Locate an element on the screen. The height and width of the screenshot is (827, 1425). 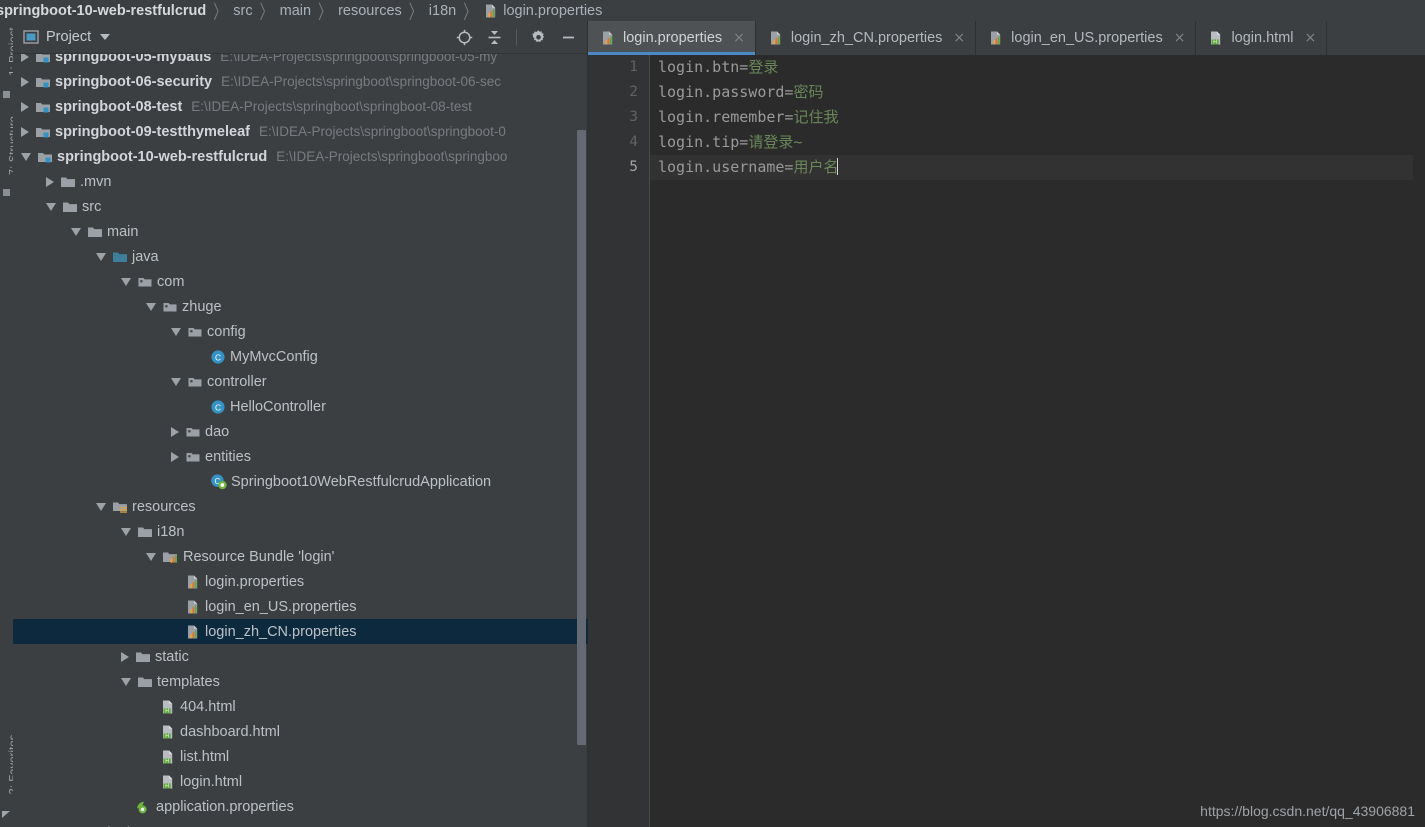
tree-row-test: test is located at coordinates (300, 823).